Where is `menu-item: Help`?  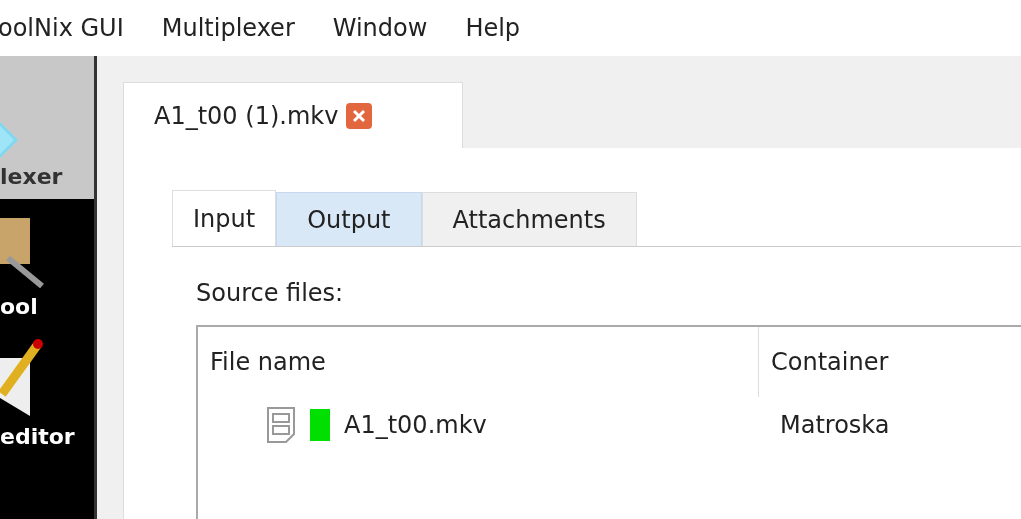
menu-item: Help is located at coordinates (493, 28).